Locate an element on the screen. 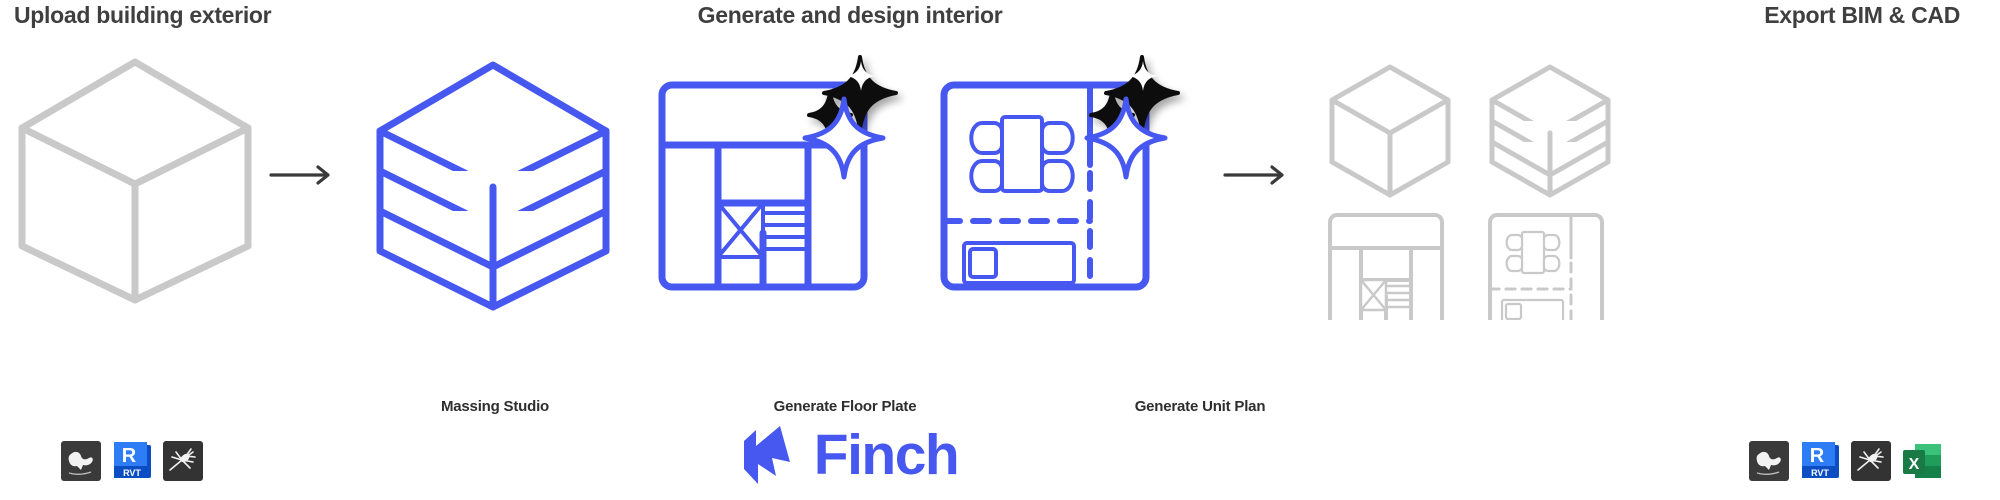 Image resolution: width=2000 pixels, height=500 pixels. revit-icon: R RVT is located at coordinates (1820, 461).